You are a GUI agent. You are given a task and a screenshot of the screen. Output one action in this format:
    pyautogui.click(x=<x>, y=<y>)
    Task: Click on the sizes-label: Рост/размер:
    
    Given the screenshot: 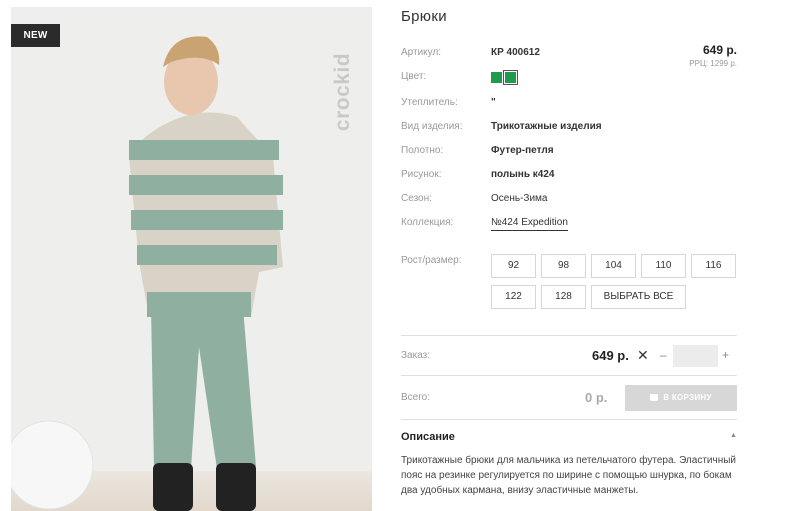 What is the action you would take?
    pyautogui.click(x=431, y=260)
    